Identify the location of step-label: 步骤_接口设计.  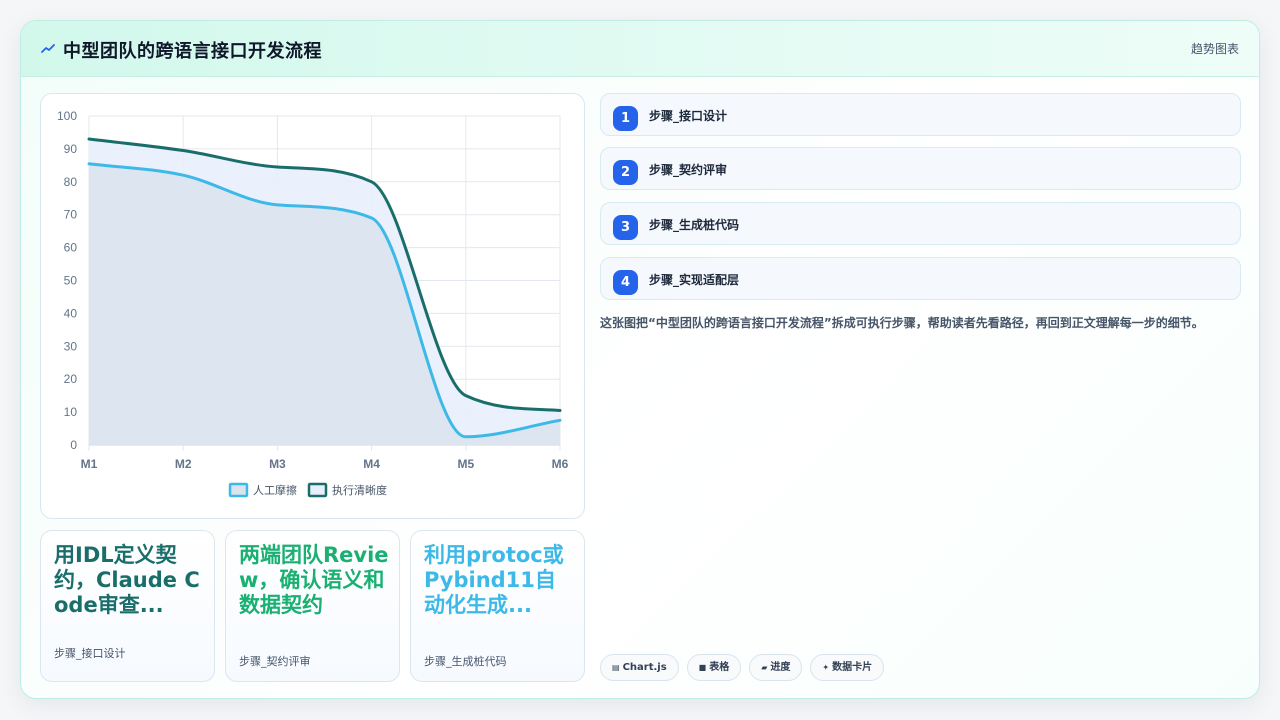
(688, 116).